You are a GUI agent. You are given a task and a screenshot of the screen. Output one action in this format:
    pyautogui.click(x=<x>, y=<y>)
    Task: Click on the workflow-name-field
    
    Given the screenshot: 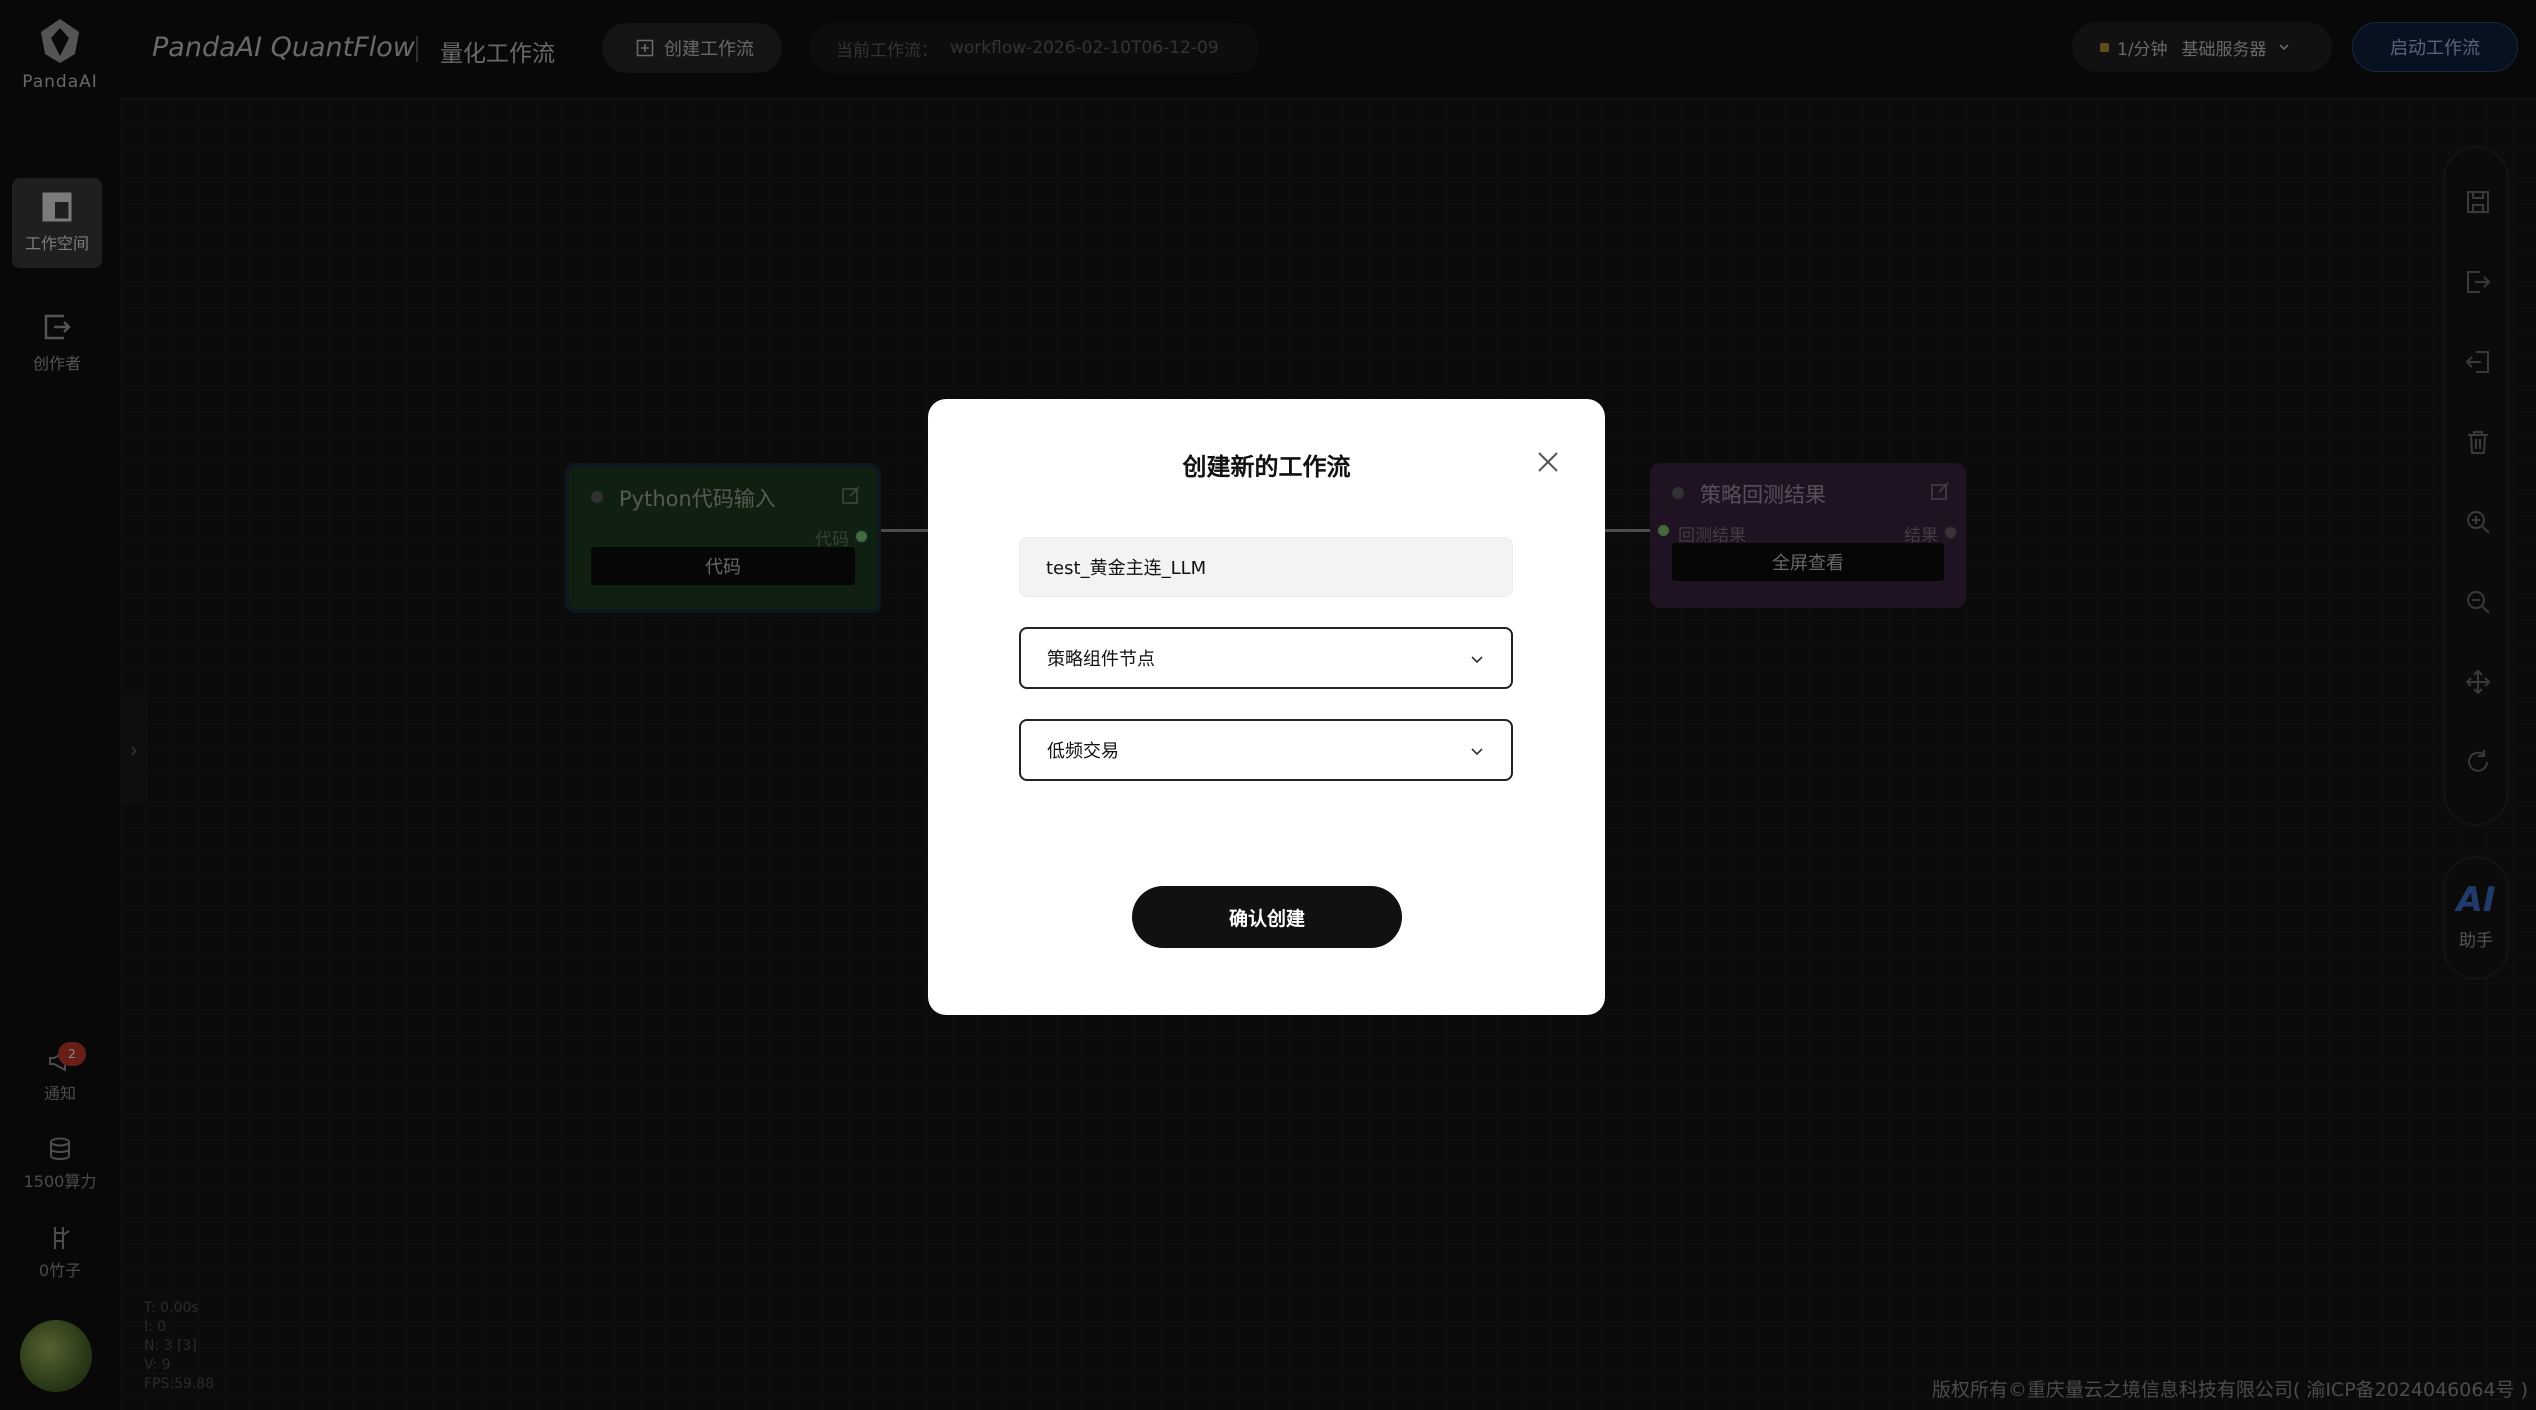 What is the action you would take?
    pyautogui.click(x=1266, y=567)
    